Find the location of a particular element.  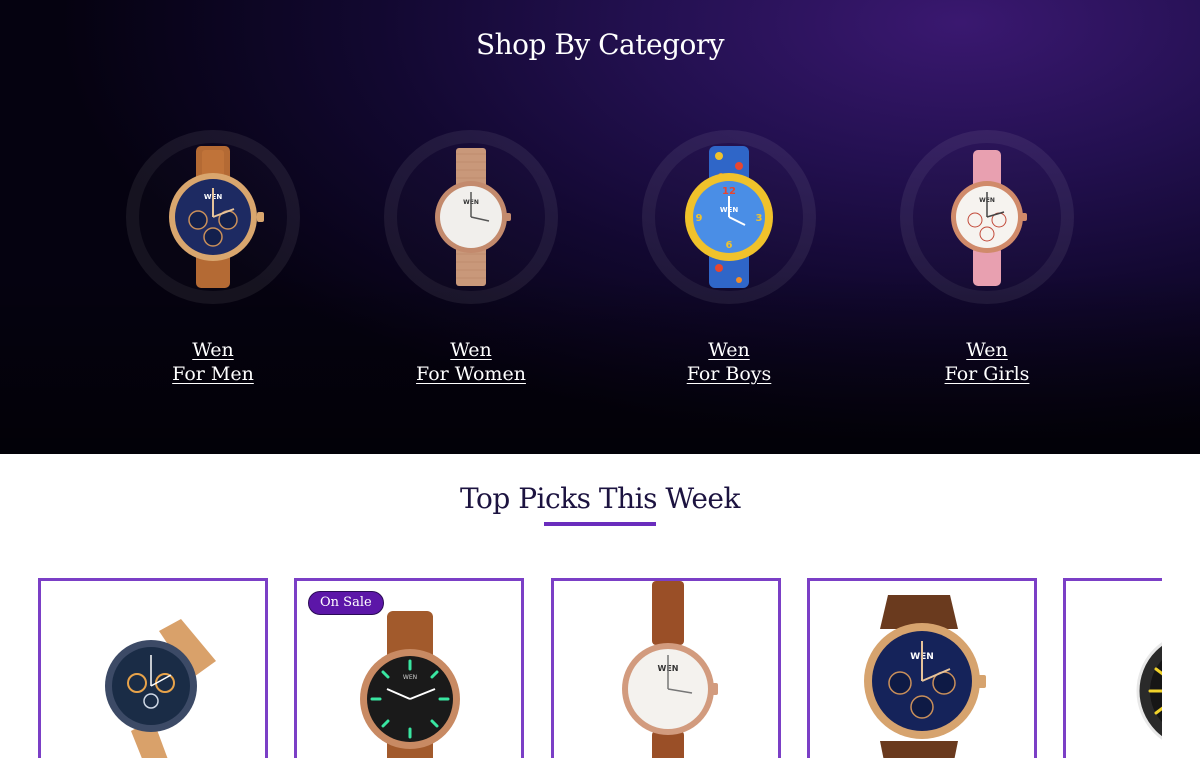

womens-mesh-watch-icon: WEN is located at coordinates (473, 217).